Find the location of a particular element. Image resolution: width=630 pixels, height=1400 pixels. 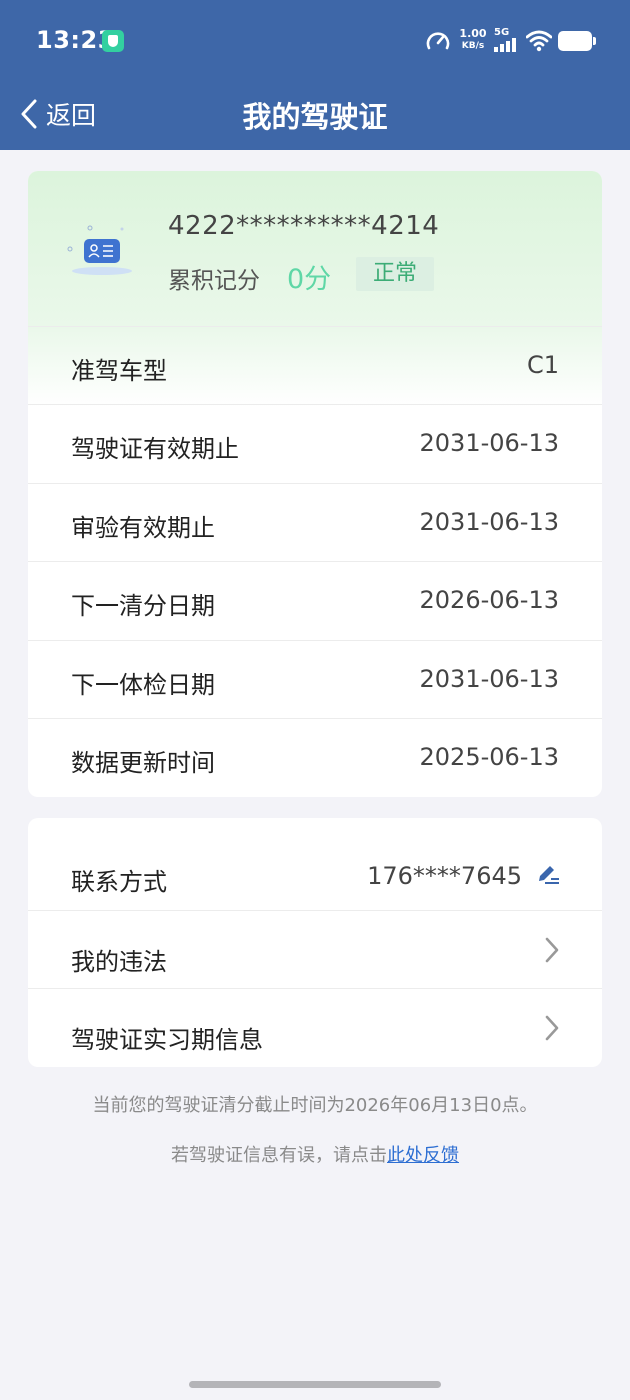

clear-deadline-notice: 当前您的驾驶证清分截止时间为2026年06月13日0点。 is located at coordinates (315, 1105).